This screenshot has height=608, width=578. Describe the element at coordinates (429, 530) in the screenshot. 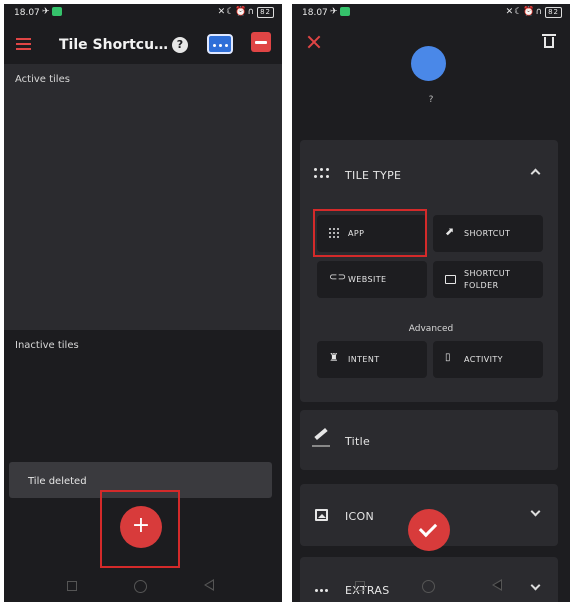

I see `confirm-button` at that location.